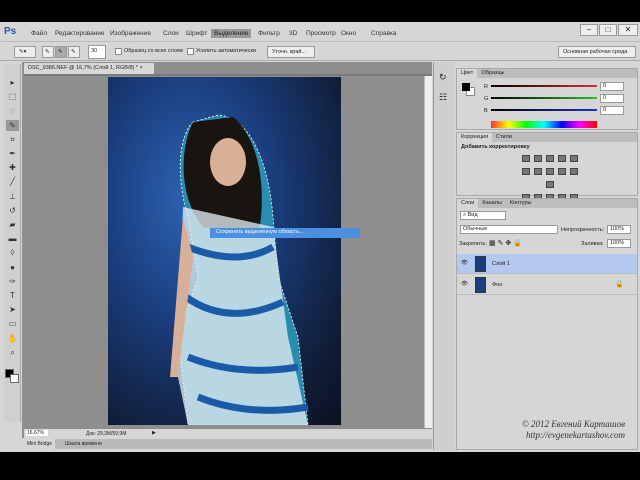 This screenshot has height=480, width=640. Describe the element at coordinates (12, 309) in the screenshot. I see `path-selection-tool-icon: ➤` at that location.